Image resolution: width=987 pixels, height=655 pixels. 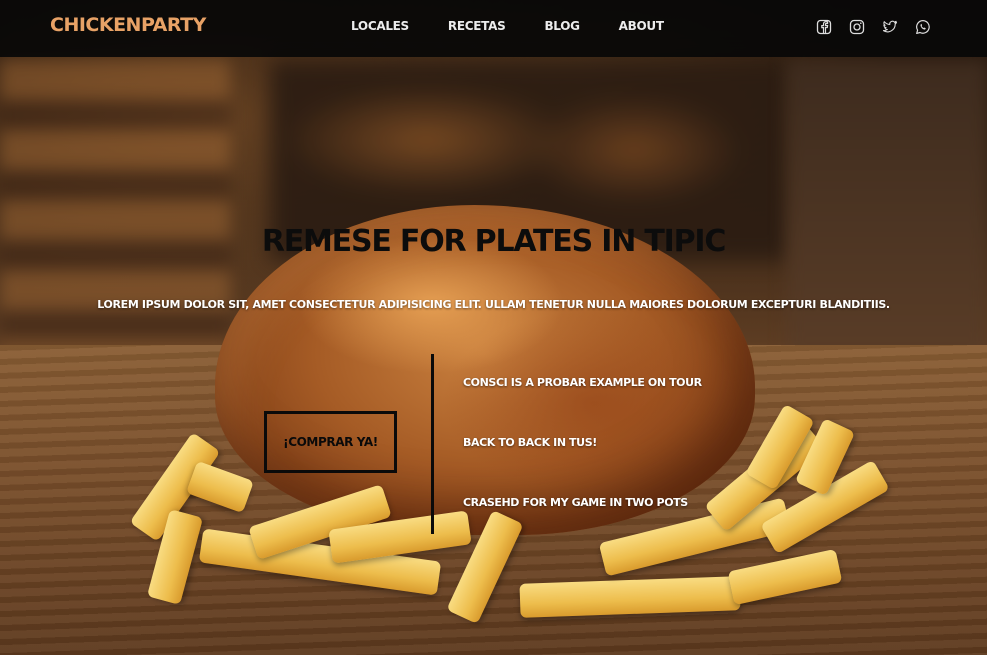 I want to click on nav-link-recetas: RECETAS, so click(x=477, y=26).